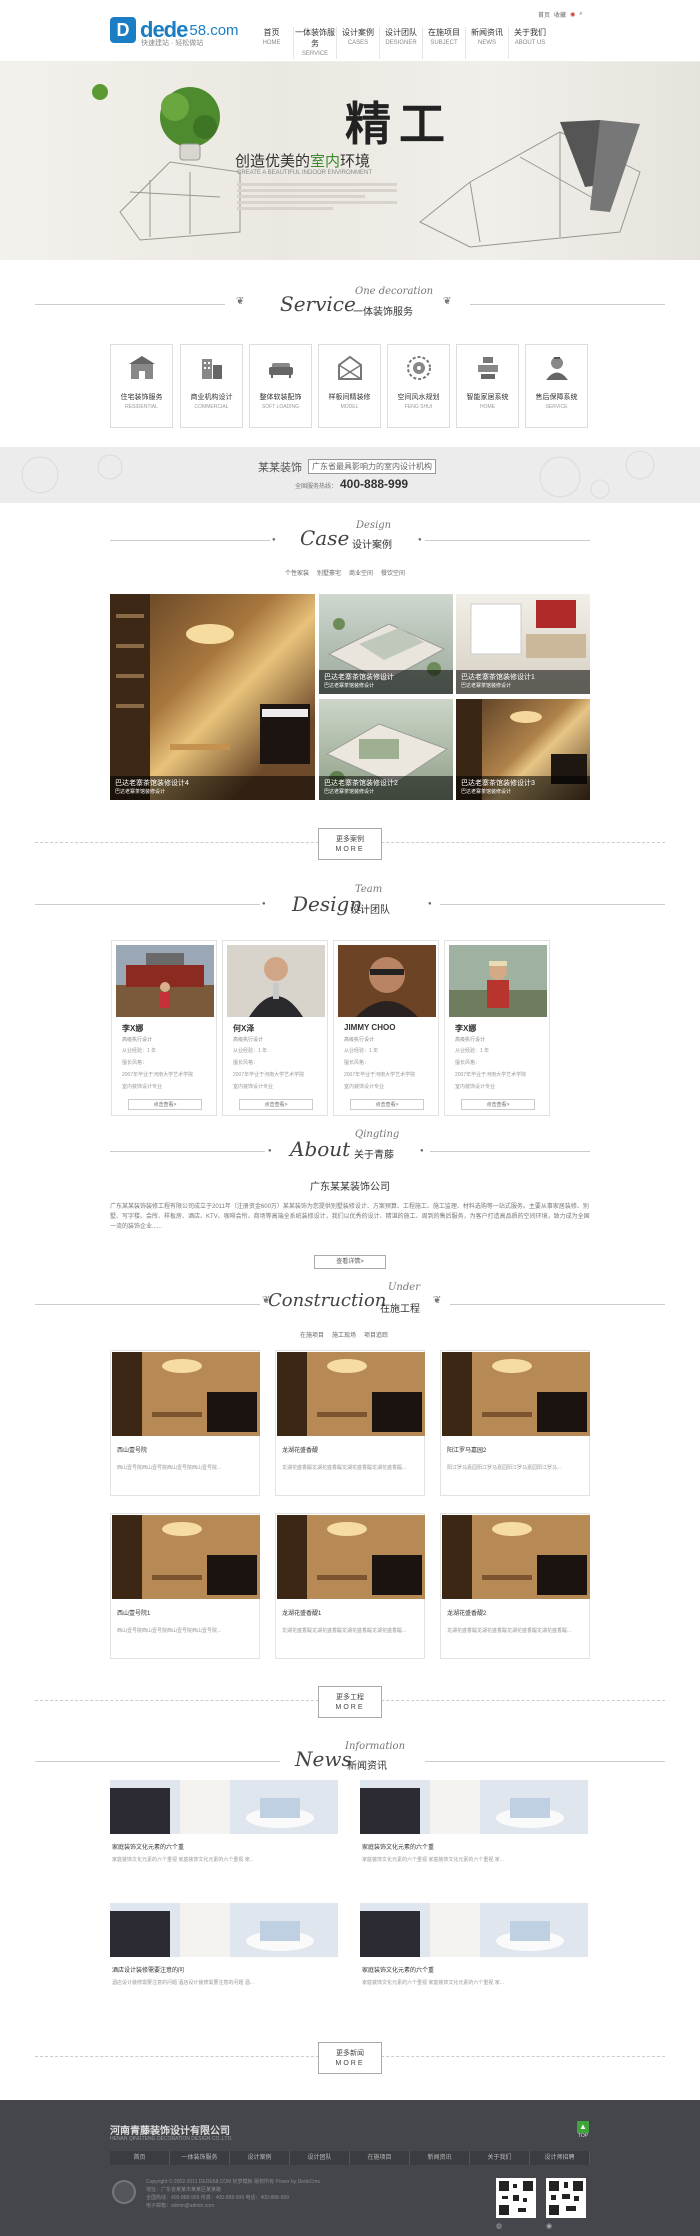 This screenshot has width=700, height=2236. I want to click on footer-nav-item: 新闻资讯, so click(440, 2158).